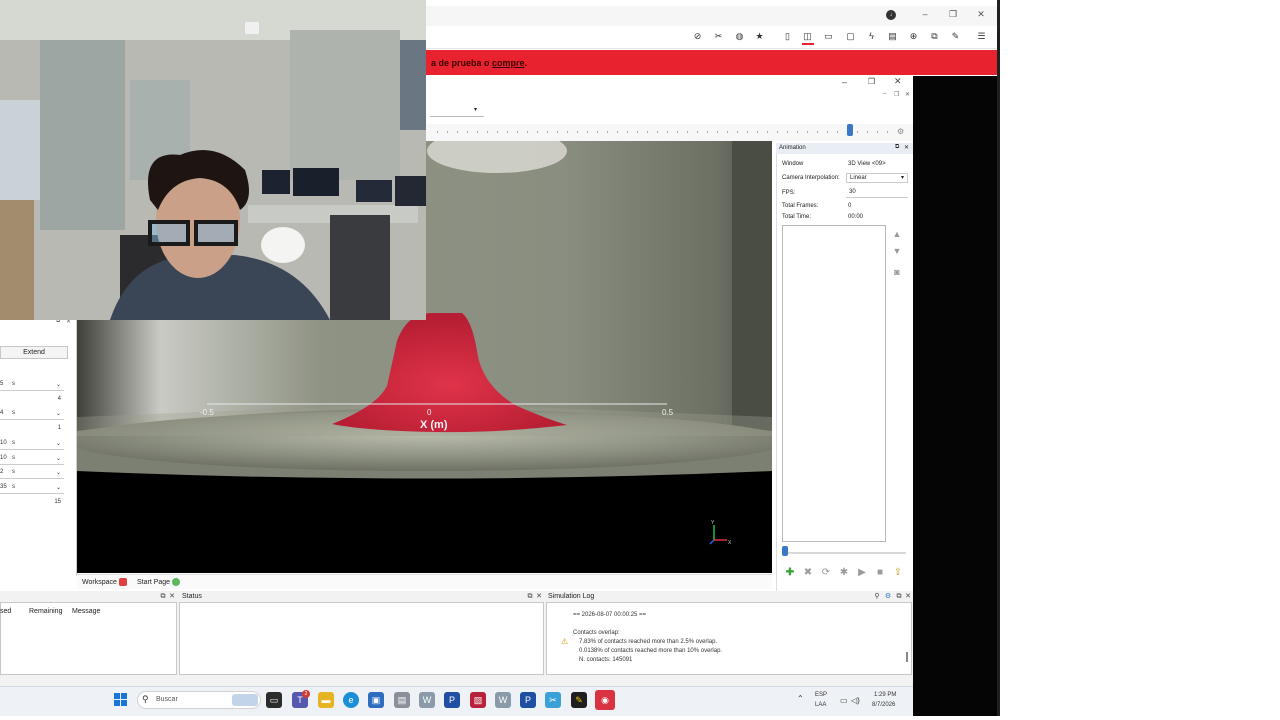 The image size is (1280, 720). Describe the element at coordinates (697, 36) in the screenshot. I see `no-image-icon: ⊘` at that location.